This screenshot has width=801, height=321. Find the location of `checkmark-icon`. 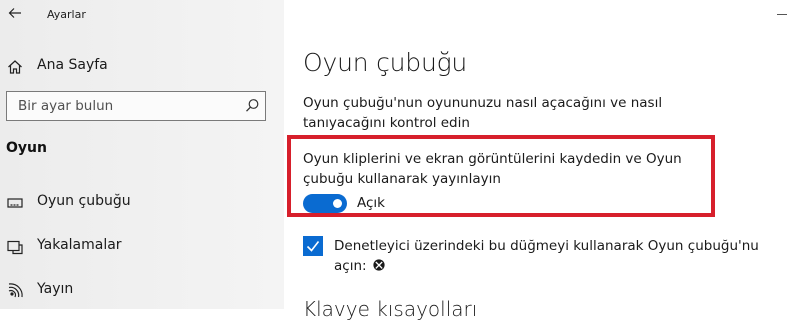

checkmark-icon is located at coordinates (313, 246).